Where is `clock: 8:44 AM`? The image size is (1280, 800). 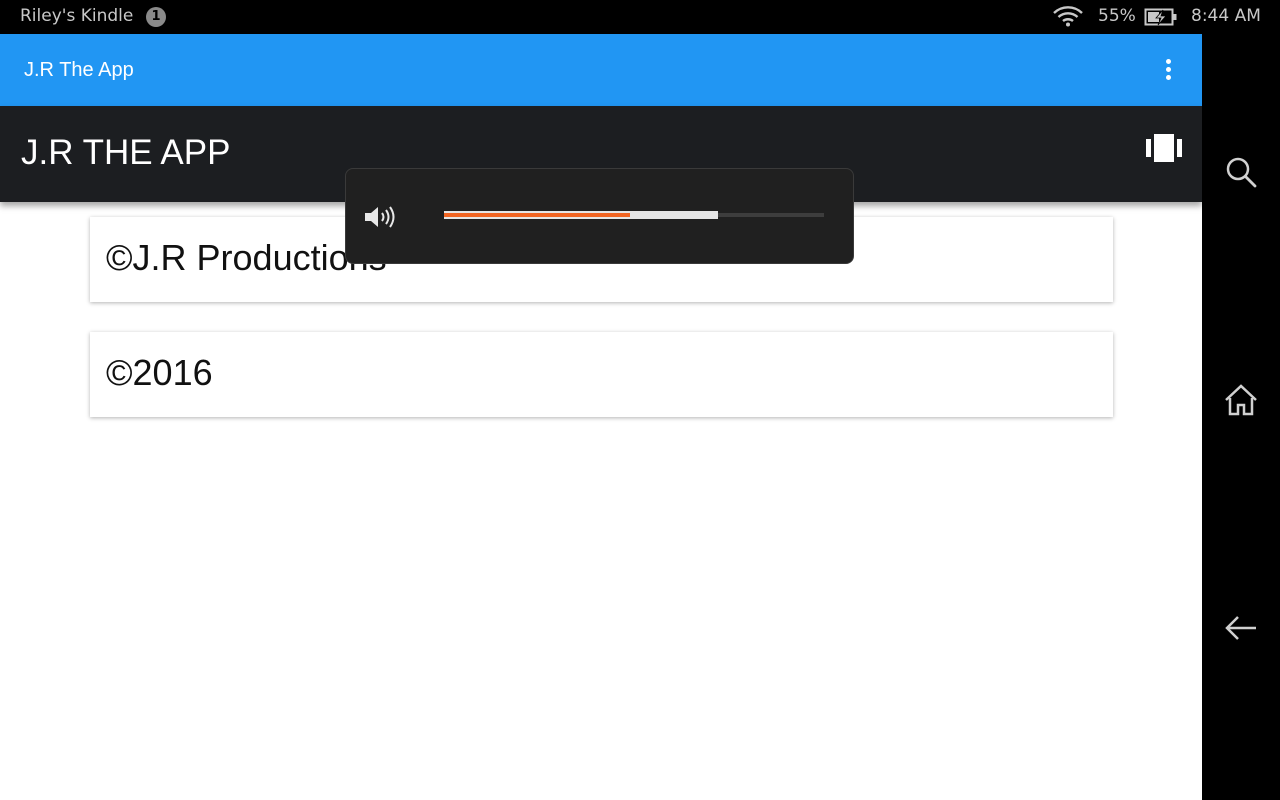 clock: 8:44 AM is located at coordinates (1226, 16).